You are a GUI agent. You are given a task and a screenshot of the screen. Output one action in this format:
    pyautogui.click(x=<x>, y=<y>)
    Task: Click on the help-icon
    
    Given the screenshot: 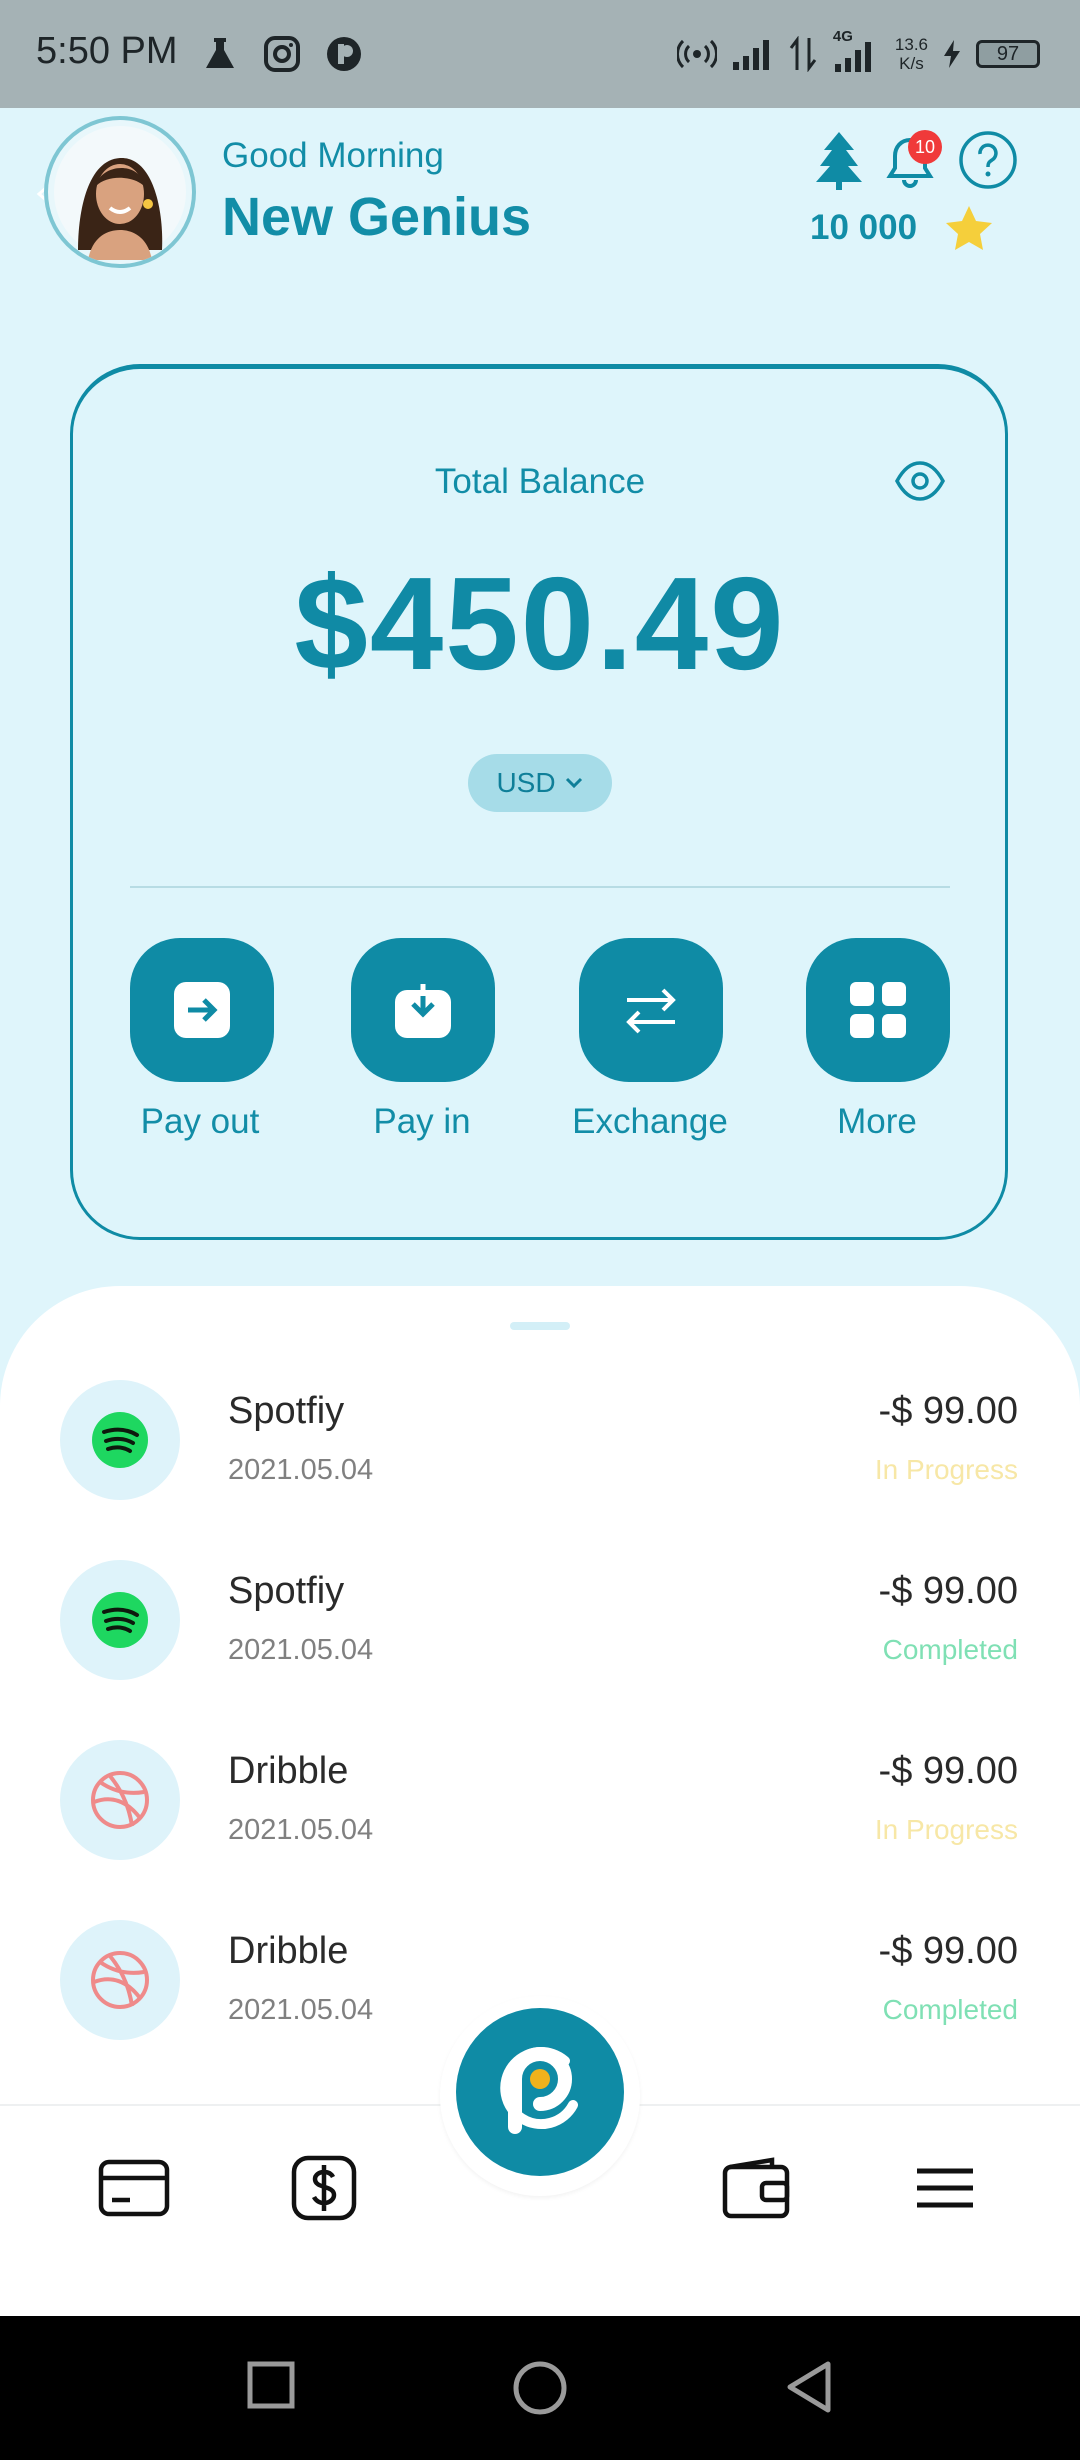 What is the action you would take?
    pyautogui.click(x=988, y=162)
    